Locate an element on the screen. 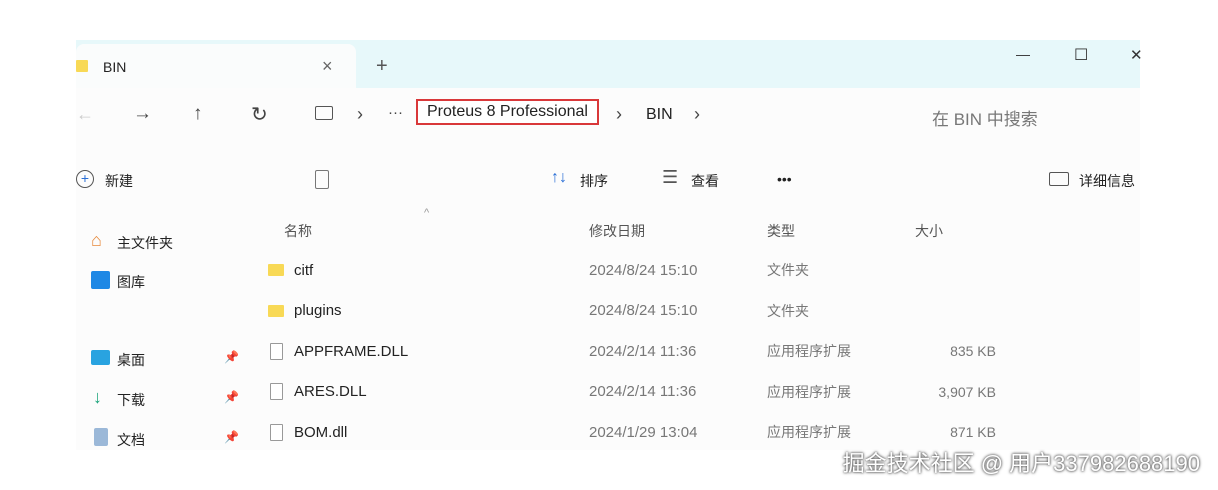 This screenshot has width=1218, height=490. sidebar-item-downloads: 下载 is located at coordinates (131, 400).